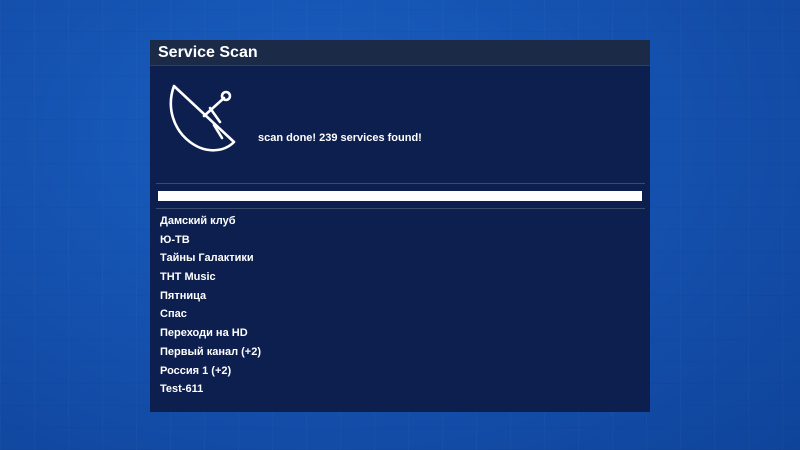 The width and height of the screenshot is (800, 450). I want to click on service-list-item: Россия 1 (+2), so click(210, 371).